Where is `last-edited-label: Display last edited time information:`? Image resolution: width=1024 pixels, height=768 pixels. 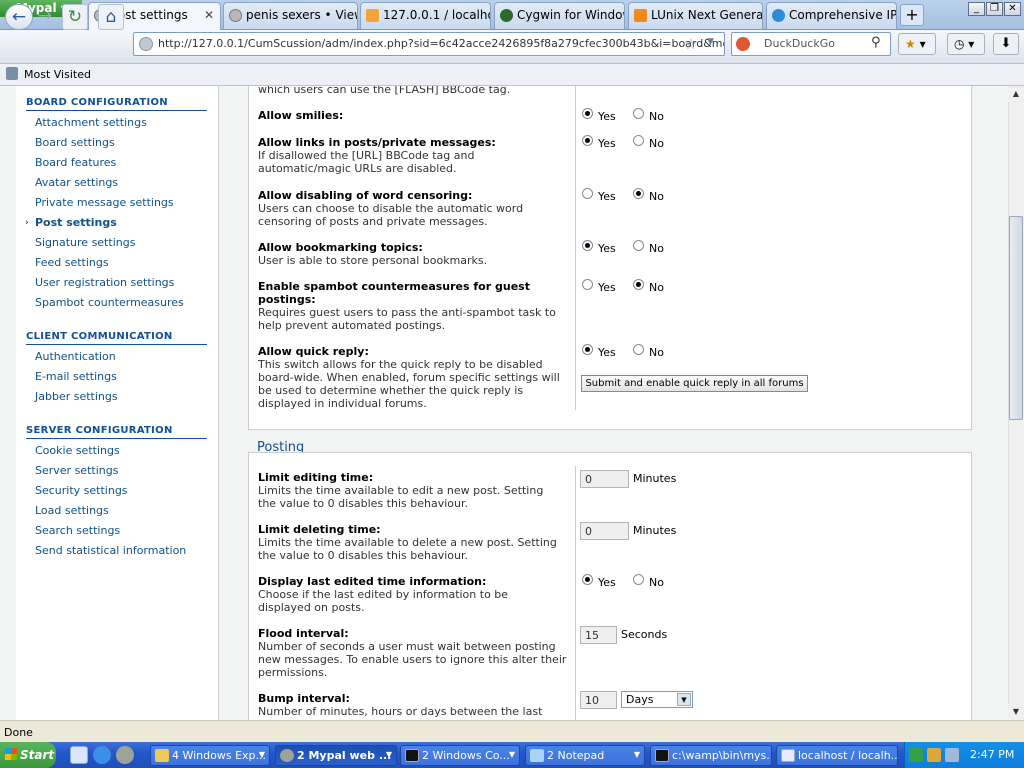 last-edited-label: Display last edited time information: is located at coordinates (372, 581).